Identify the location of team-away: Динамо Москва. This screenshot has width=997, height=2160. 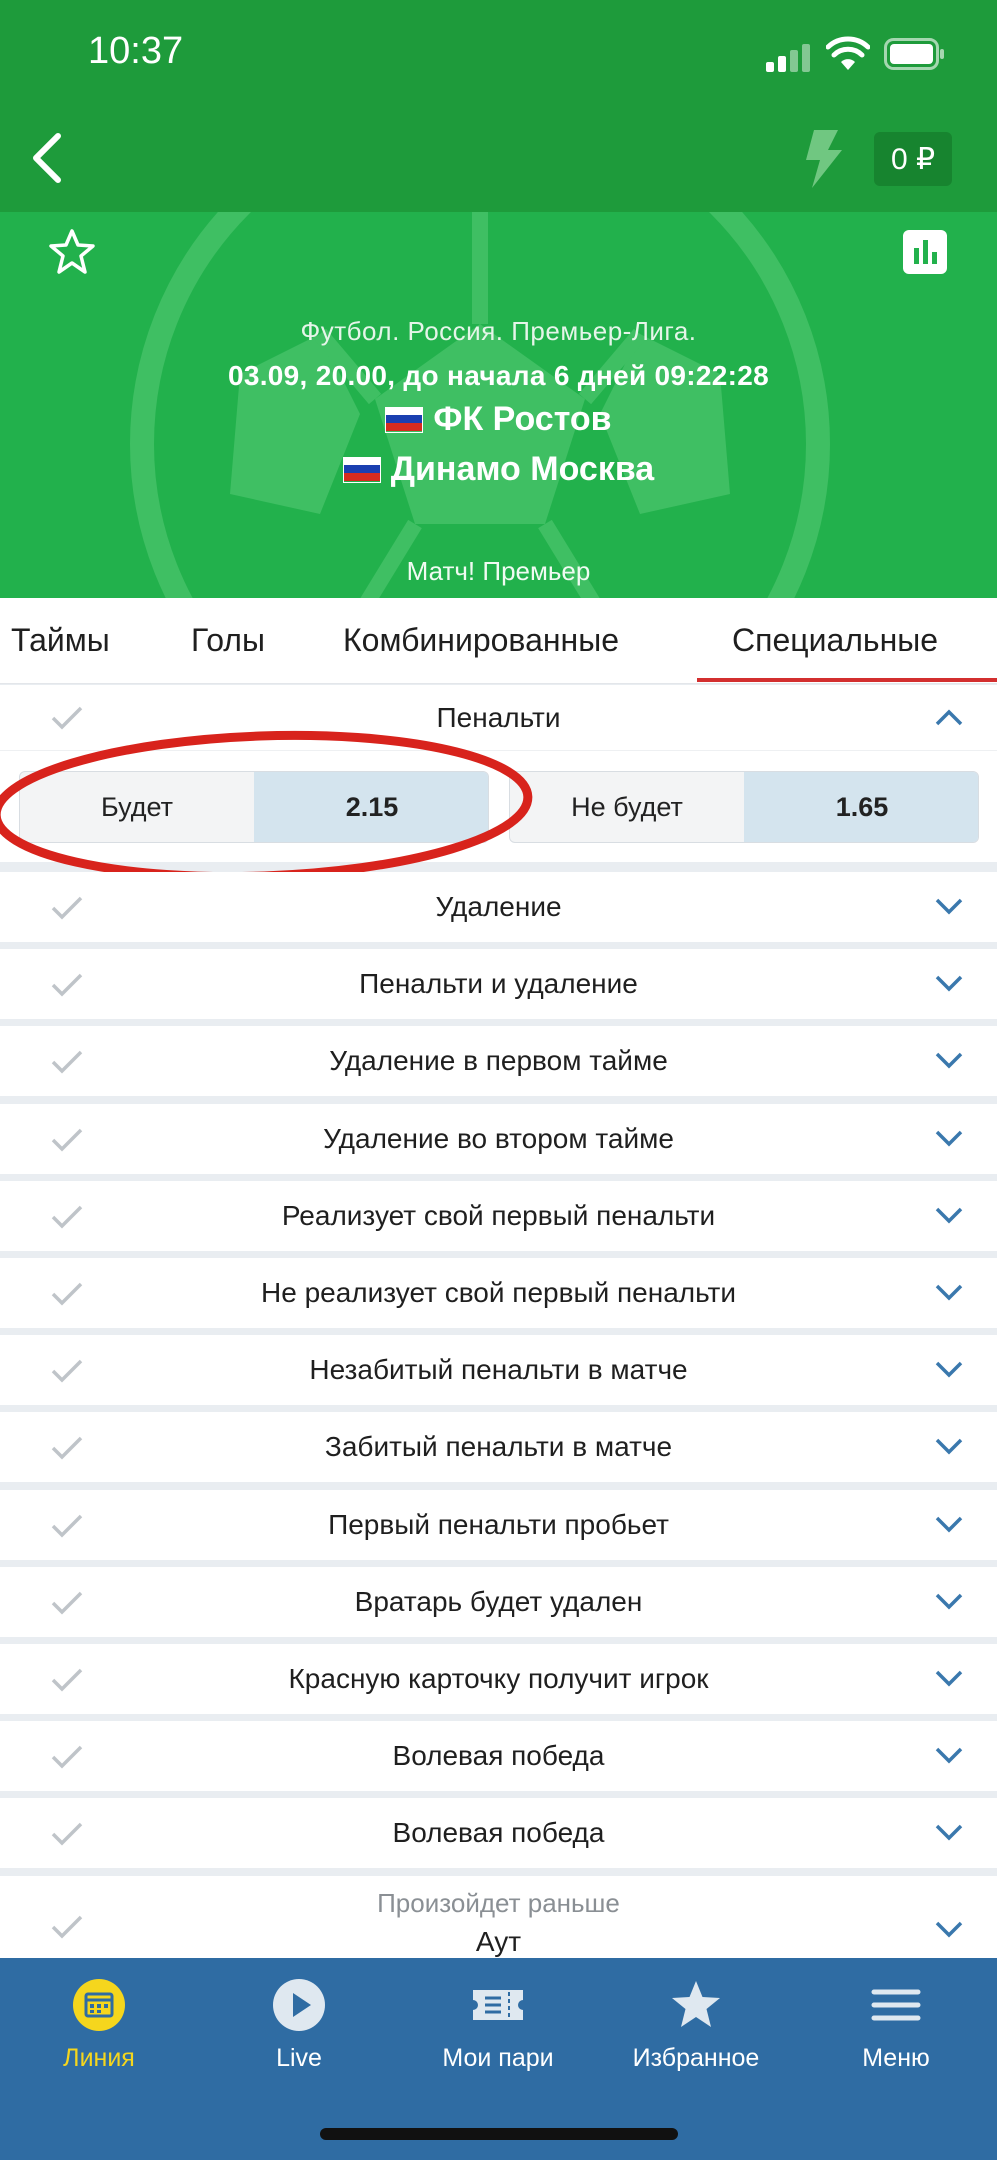
(498, 469).